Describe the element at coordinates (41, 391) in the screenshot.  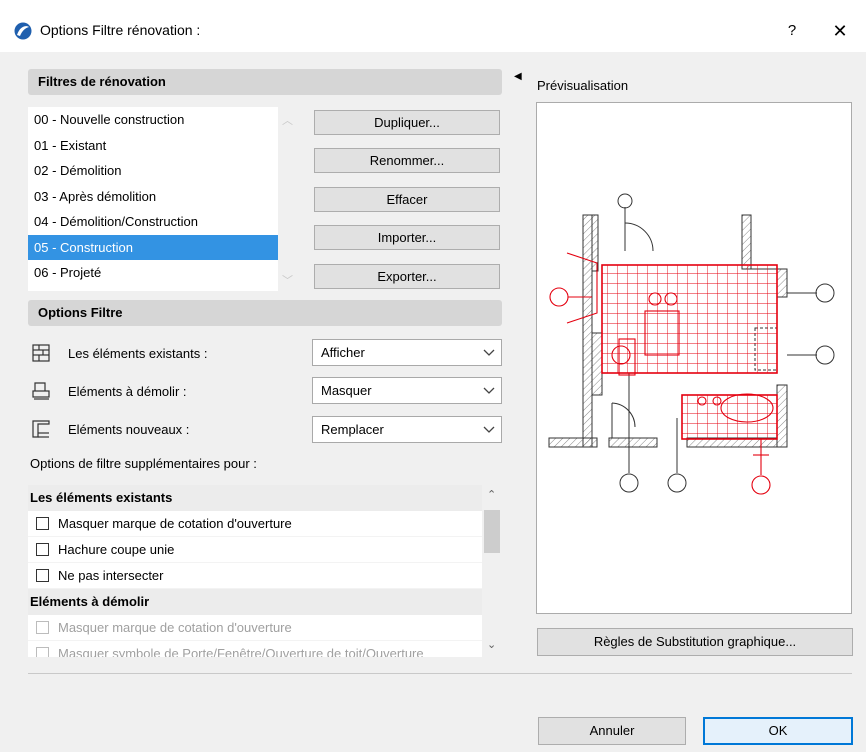
I see `demolish-elements-icon` at that location.